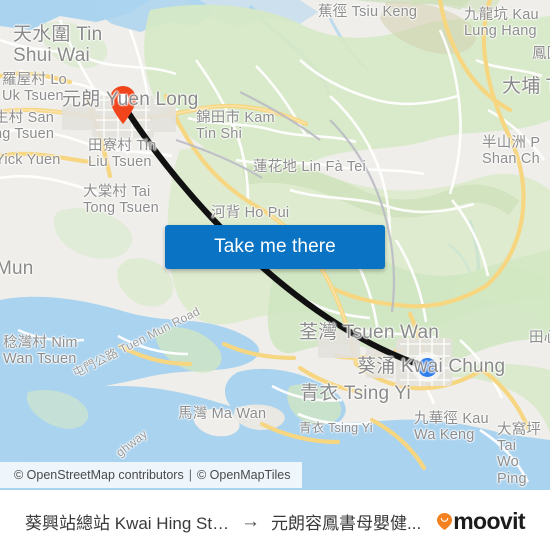 Image resolution: width=550 pixels, height=550 pixels. I want to click on take-me-there-label: Take me there, so click(275, 246).